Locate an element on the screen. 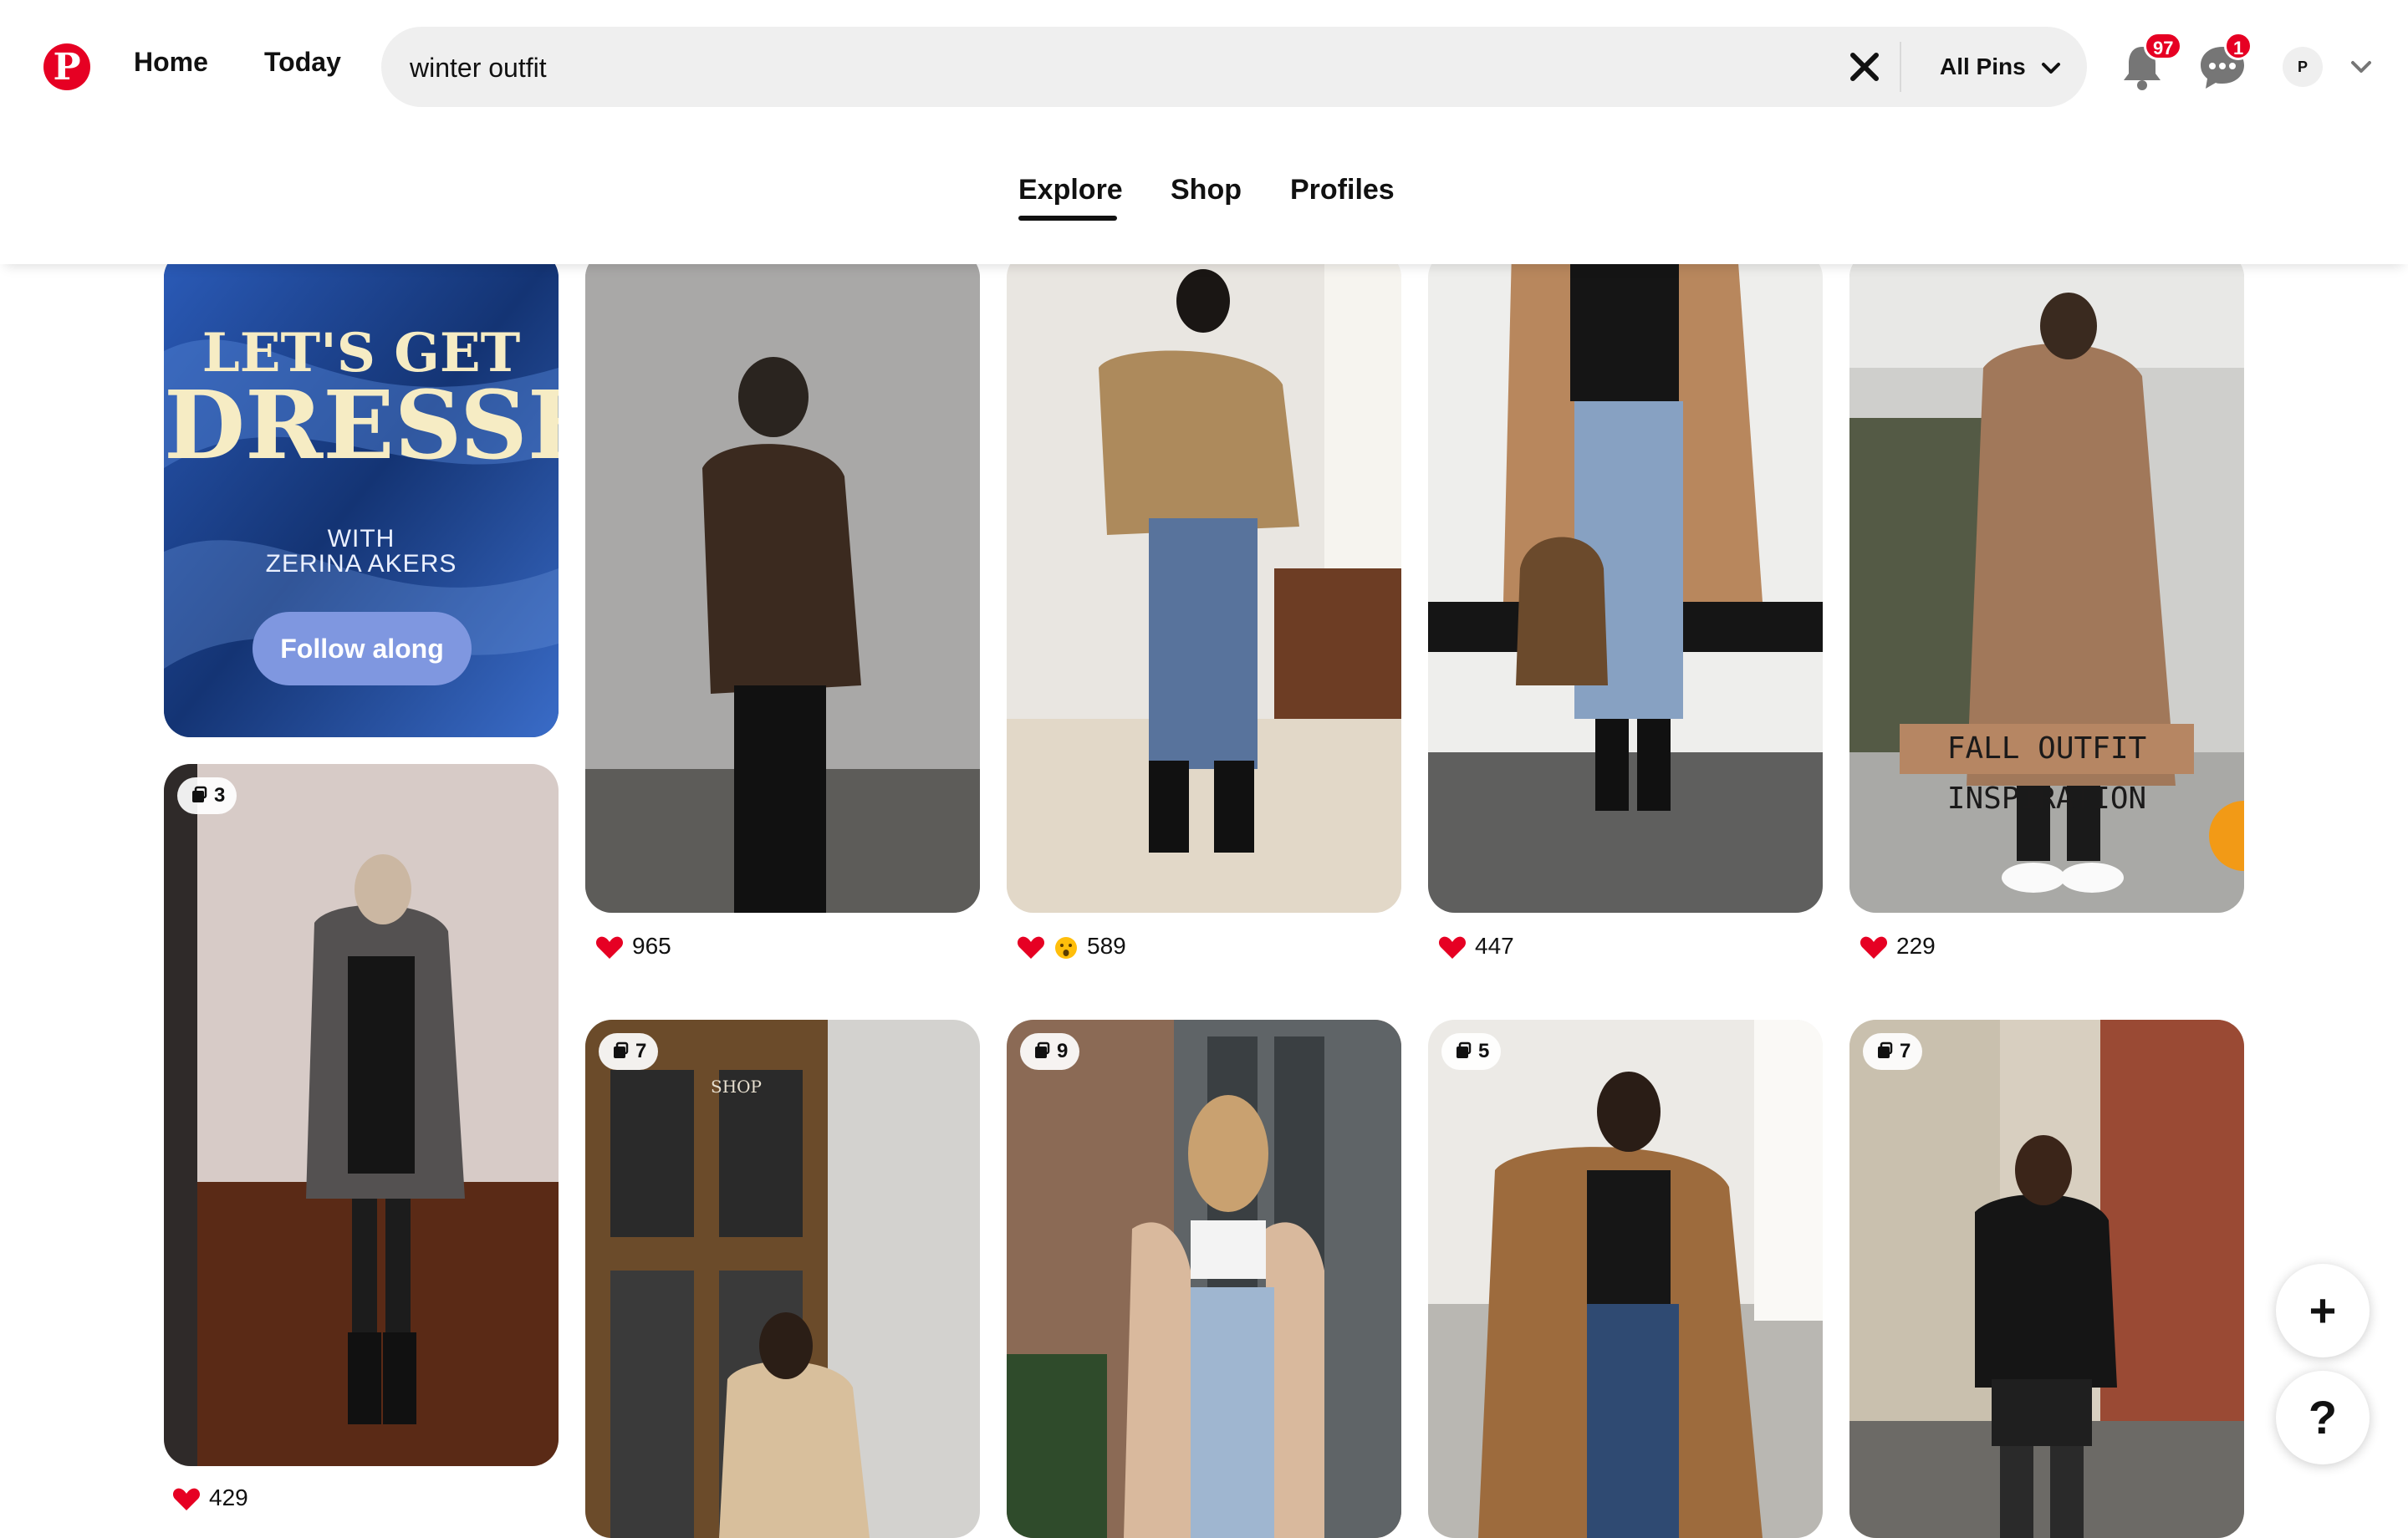 This screenshot has height=1538, width=2408. pin-image: FALL OUTFIT INSPIRATION is located at coordinates (2047, 582).